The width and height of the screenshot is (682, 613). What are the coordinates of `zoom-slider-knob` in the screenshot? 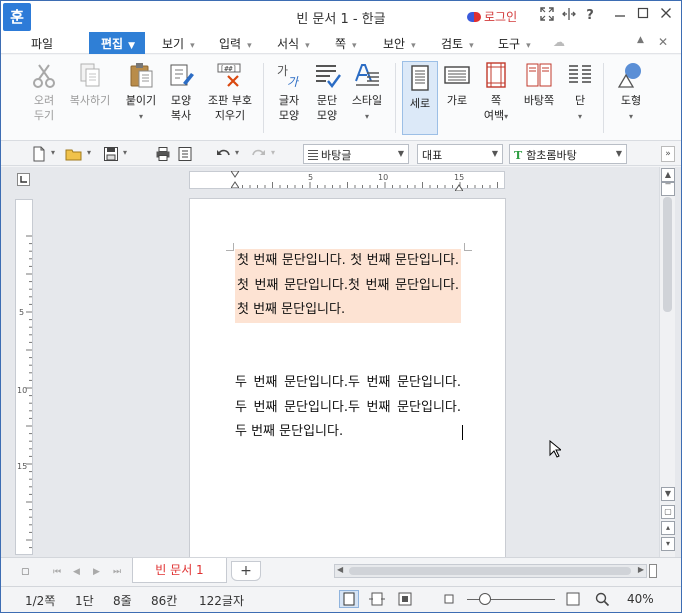 It's located at (484, 599).